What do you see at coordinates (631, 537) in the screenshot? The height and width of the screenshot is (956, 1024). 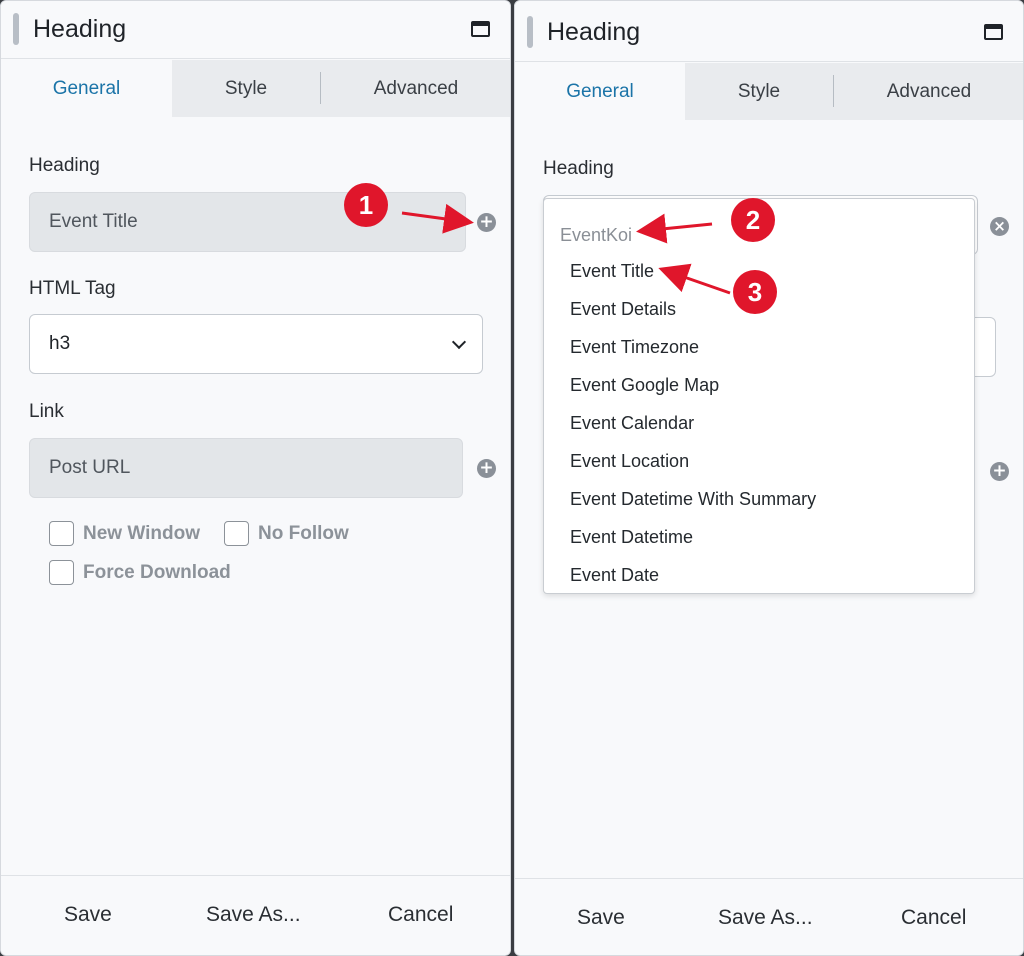 I see `dropdown-option: Event Datetime` at bounding box center [631, 537].